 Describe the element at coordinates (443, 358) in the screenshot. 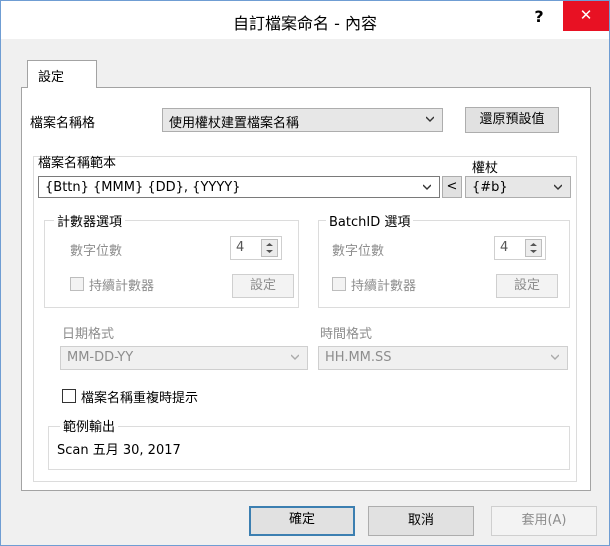

I see `time-format-select: HH.MM.SS` at that location.